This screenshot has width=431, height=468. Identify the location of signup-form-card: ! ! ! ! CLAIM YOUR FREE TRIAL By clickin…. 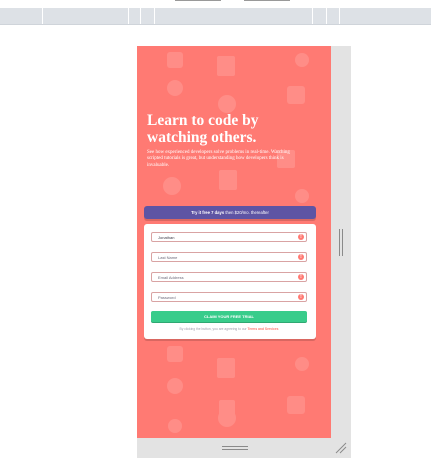
(230, 281).